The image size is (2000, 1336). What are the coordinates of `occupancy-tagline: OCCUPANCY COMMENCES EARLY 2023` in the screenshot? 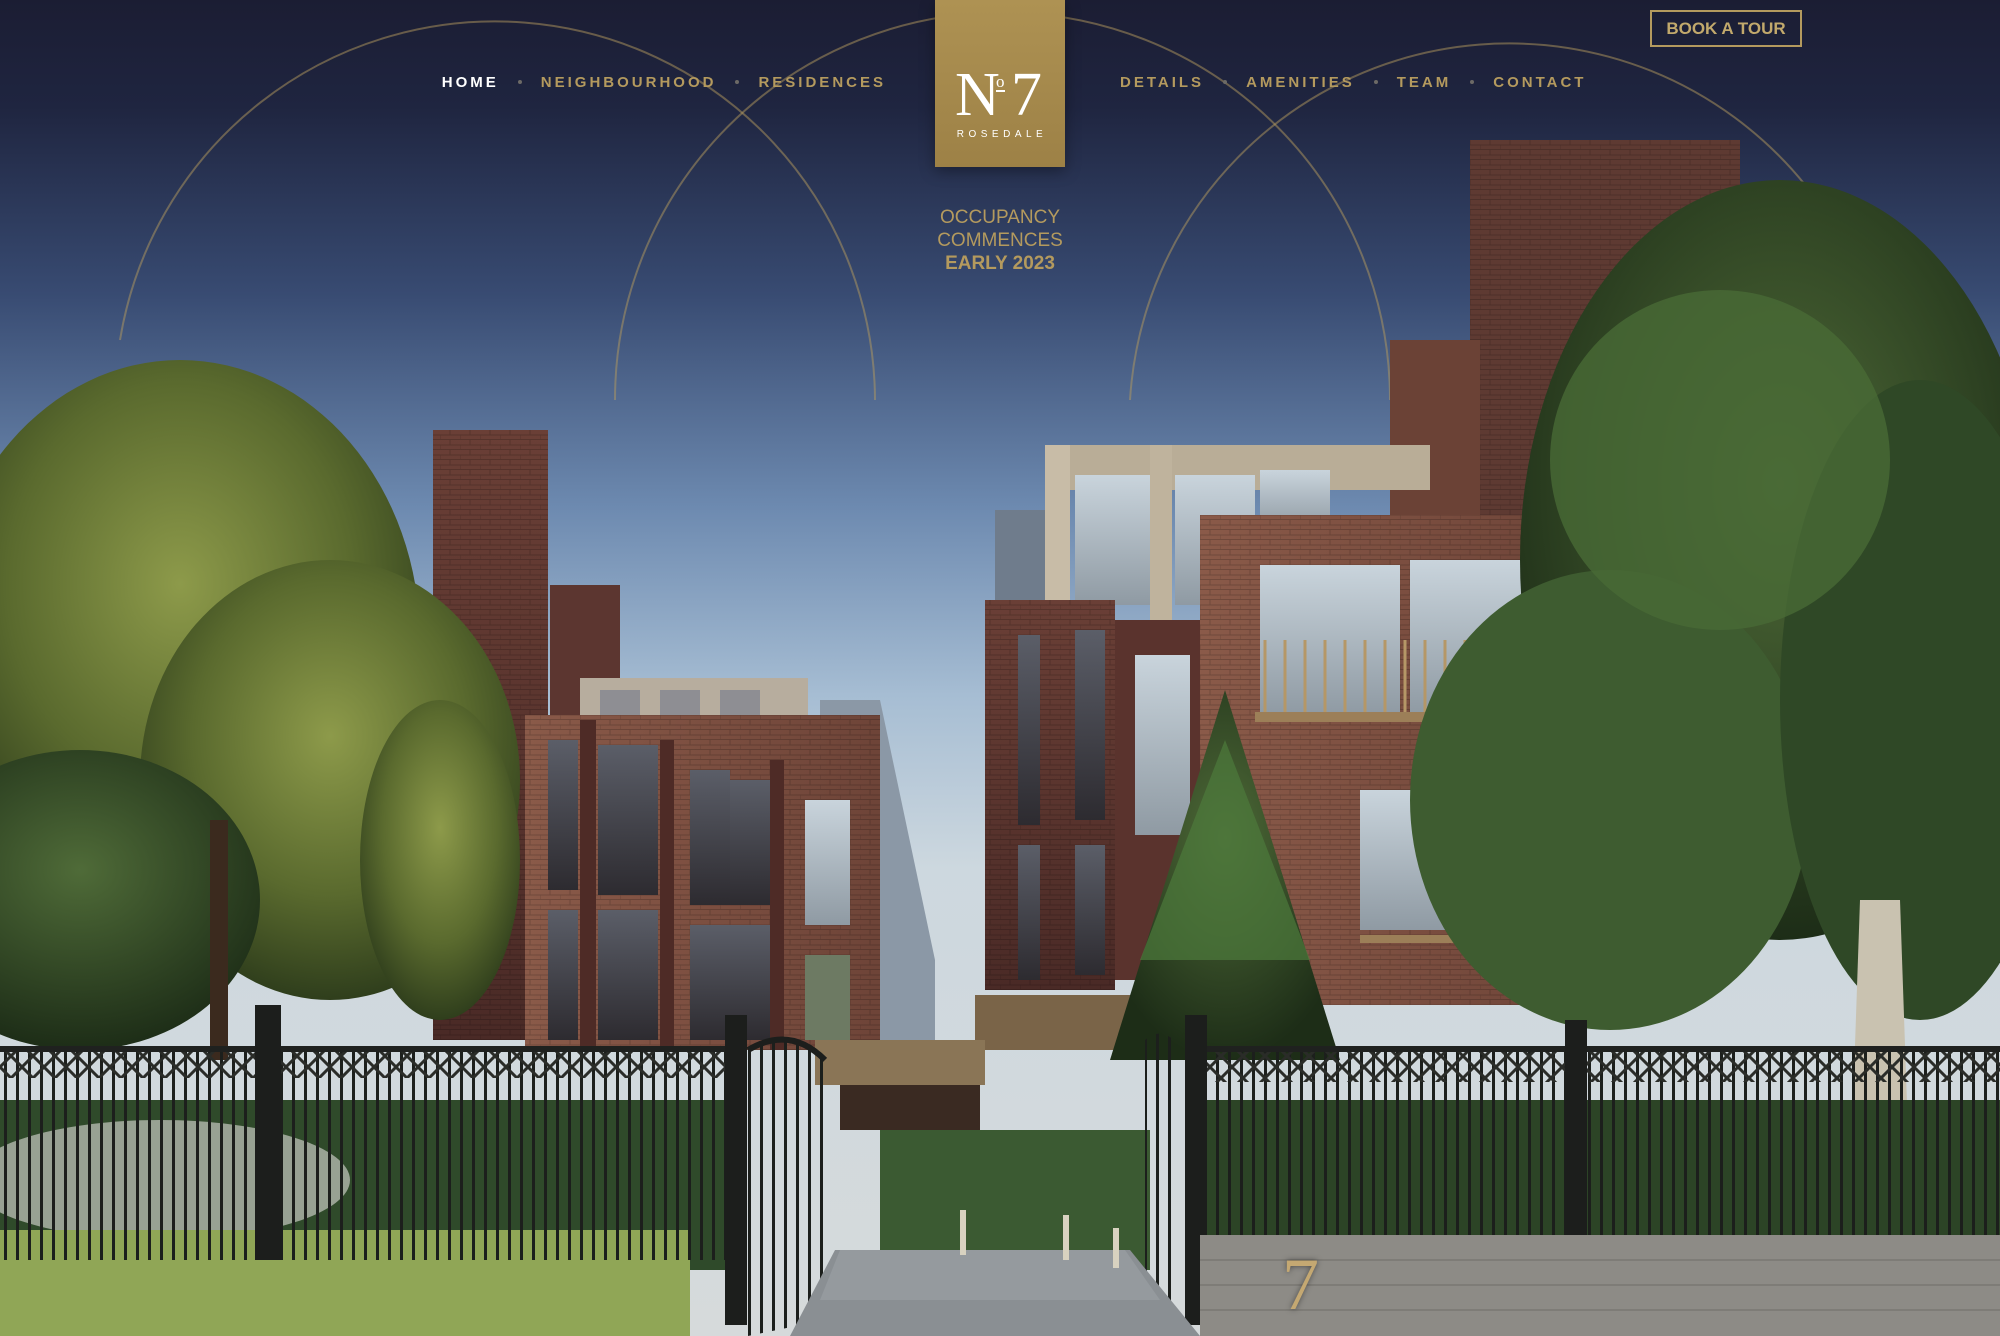 It's located at (1000, 240).